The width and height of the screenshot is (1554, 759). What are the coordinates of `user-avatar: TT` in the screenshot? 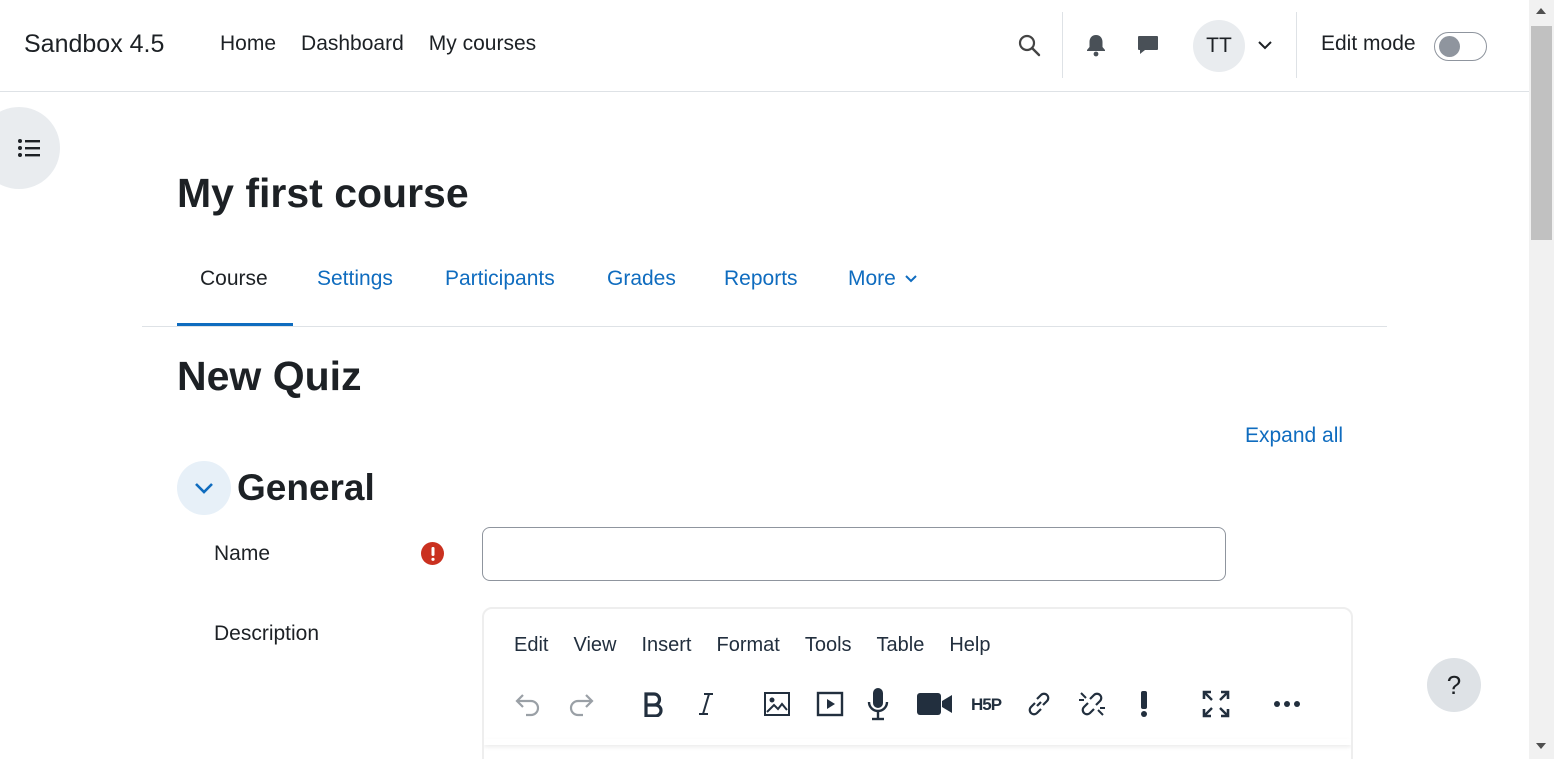 It's located at (1219, 46).